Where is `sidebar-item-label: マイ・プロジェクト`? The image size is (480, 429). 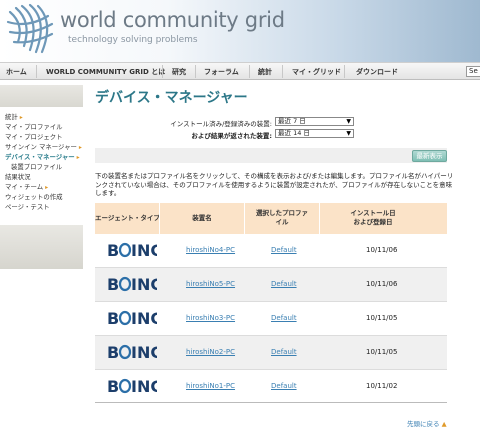
sidebar-item-label: マイ・プロジェクト is located at coordinates (34, 137).